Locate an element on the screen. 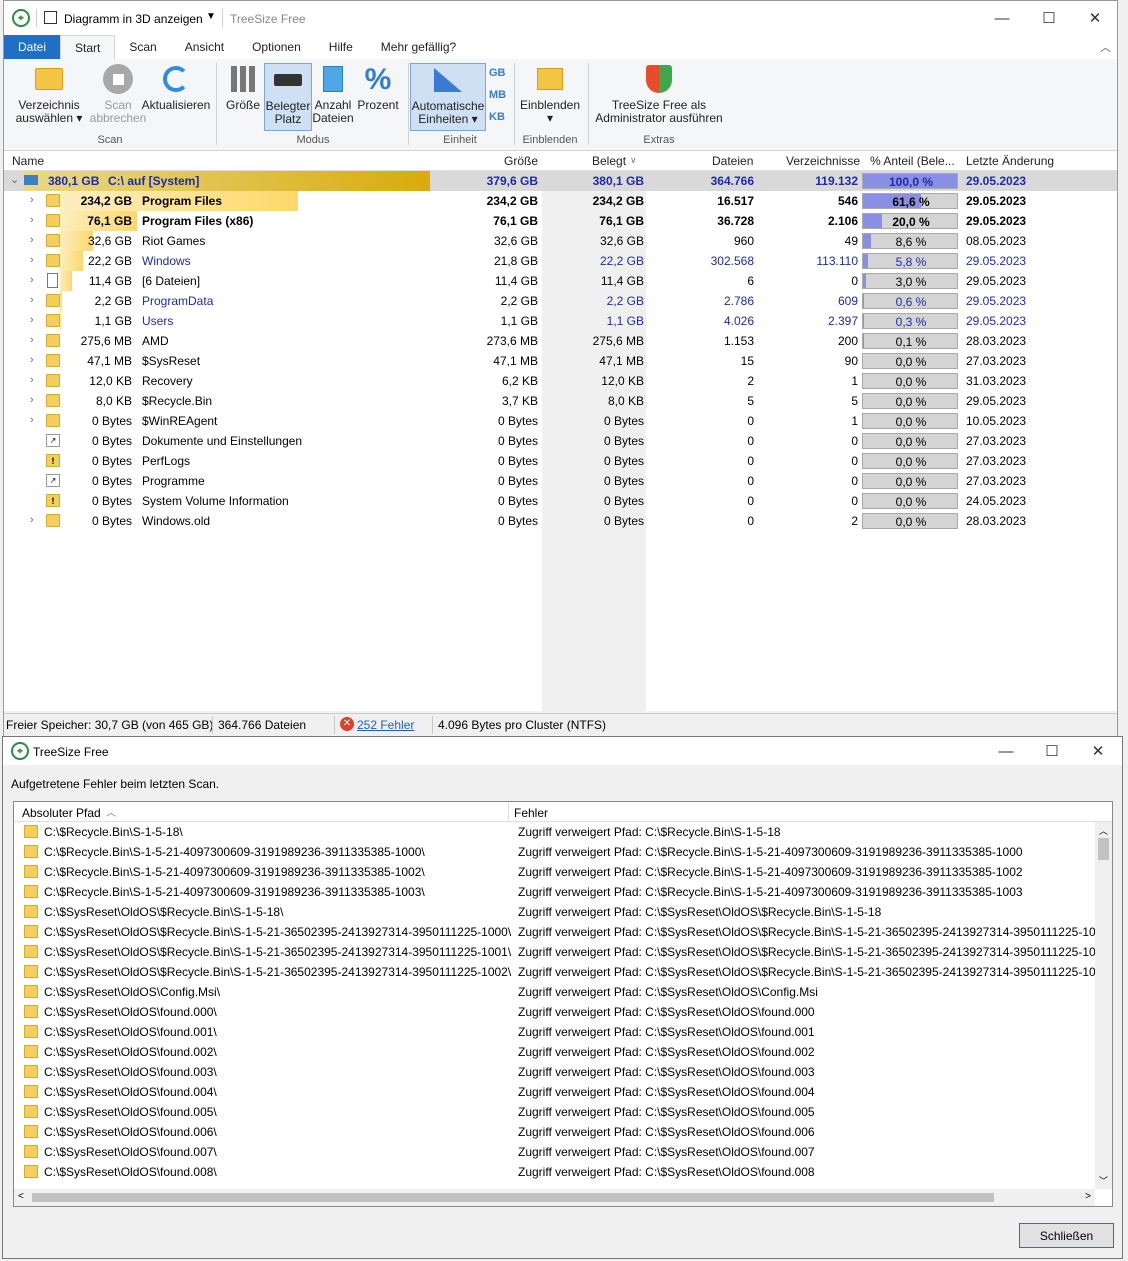 Image resolution: width=1128 pixels, height=1261 pixels. col-error: Fehler is located at coordinates (531, 813).